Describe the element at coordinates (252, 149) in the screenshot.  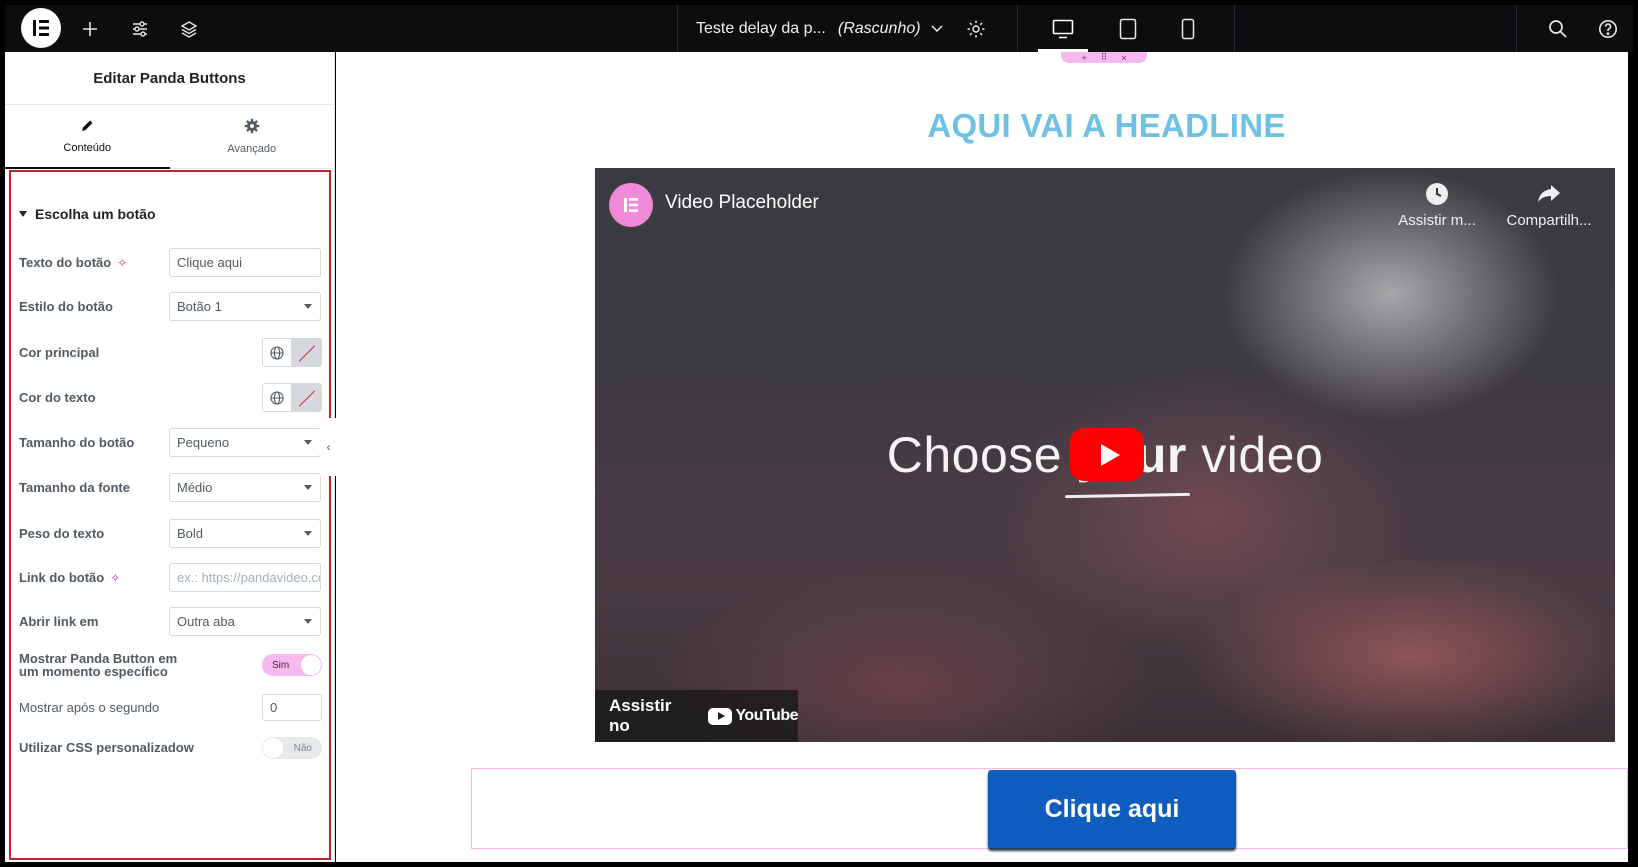
I see `tab-advanced-label: Avançado` at that location.